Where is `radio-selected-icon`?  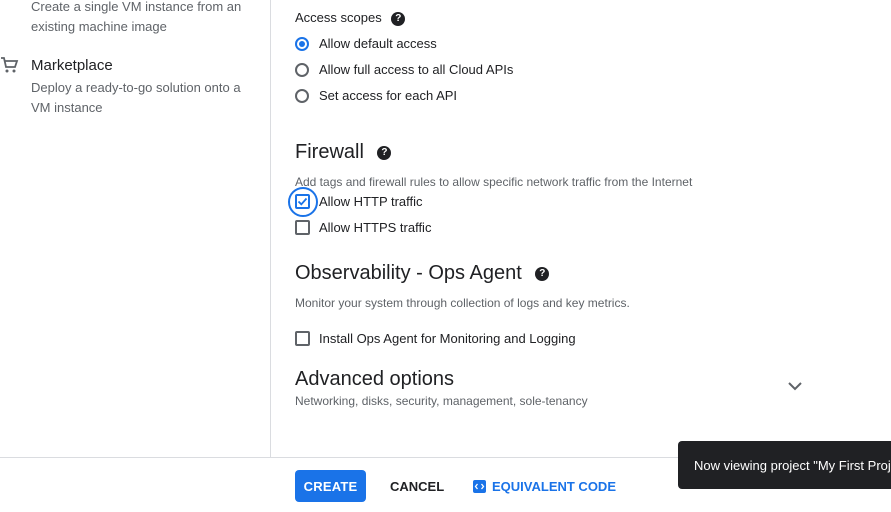
radio-selected-icon is located at coordinates (302, 43).